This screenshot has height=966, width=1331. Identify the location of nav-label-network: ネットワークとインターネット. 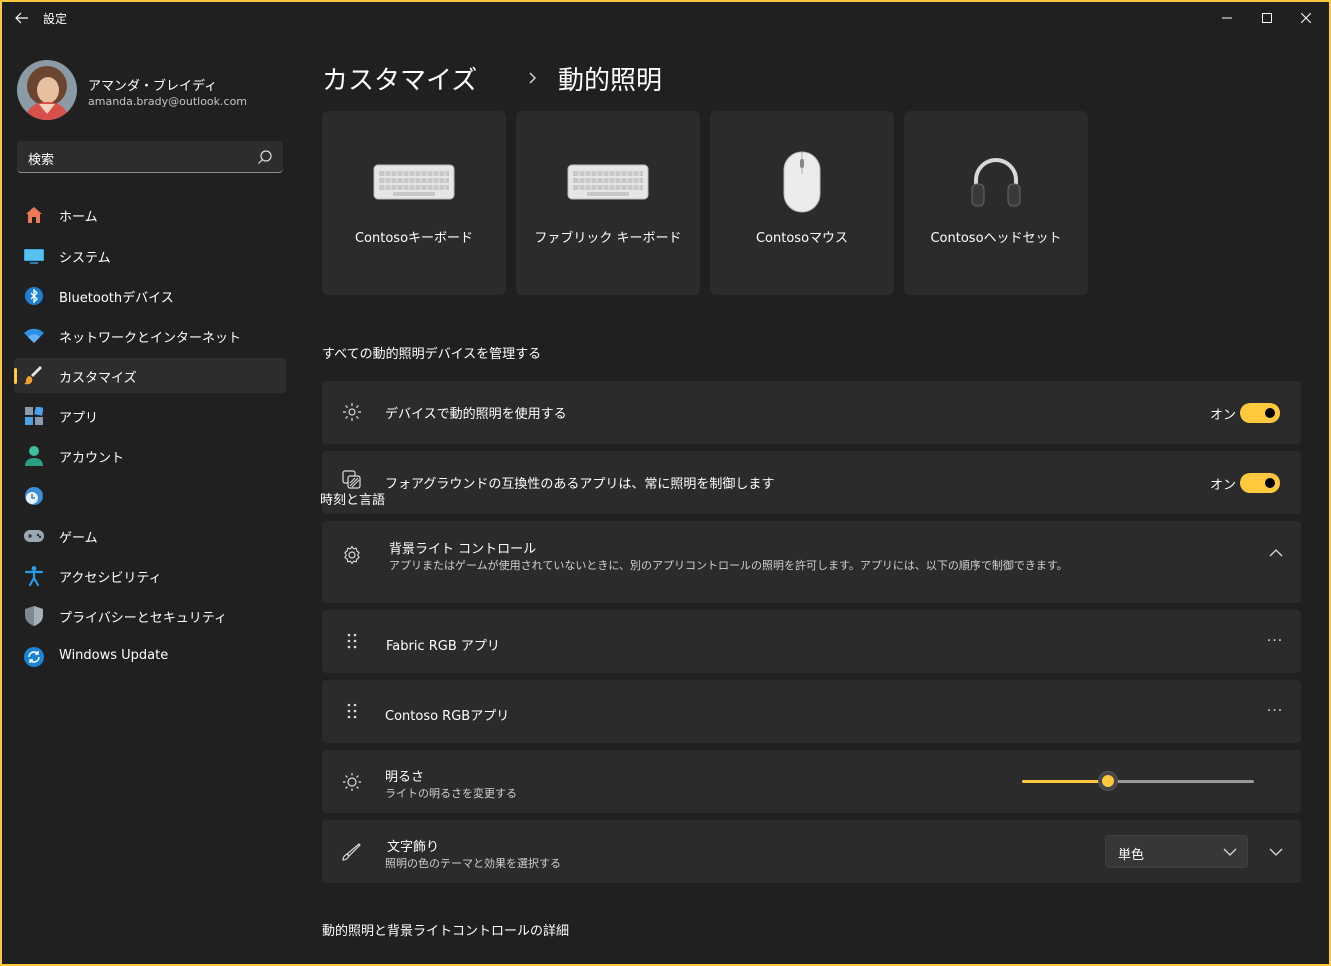
(150, 338).